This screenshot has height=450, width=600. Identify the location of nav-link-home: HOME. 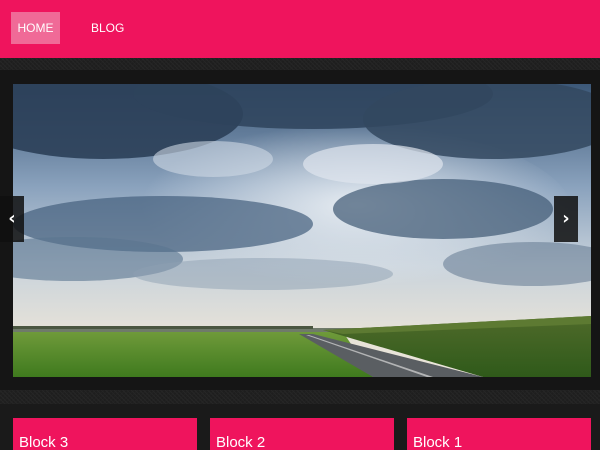
(35, 28).